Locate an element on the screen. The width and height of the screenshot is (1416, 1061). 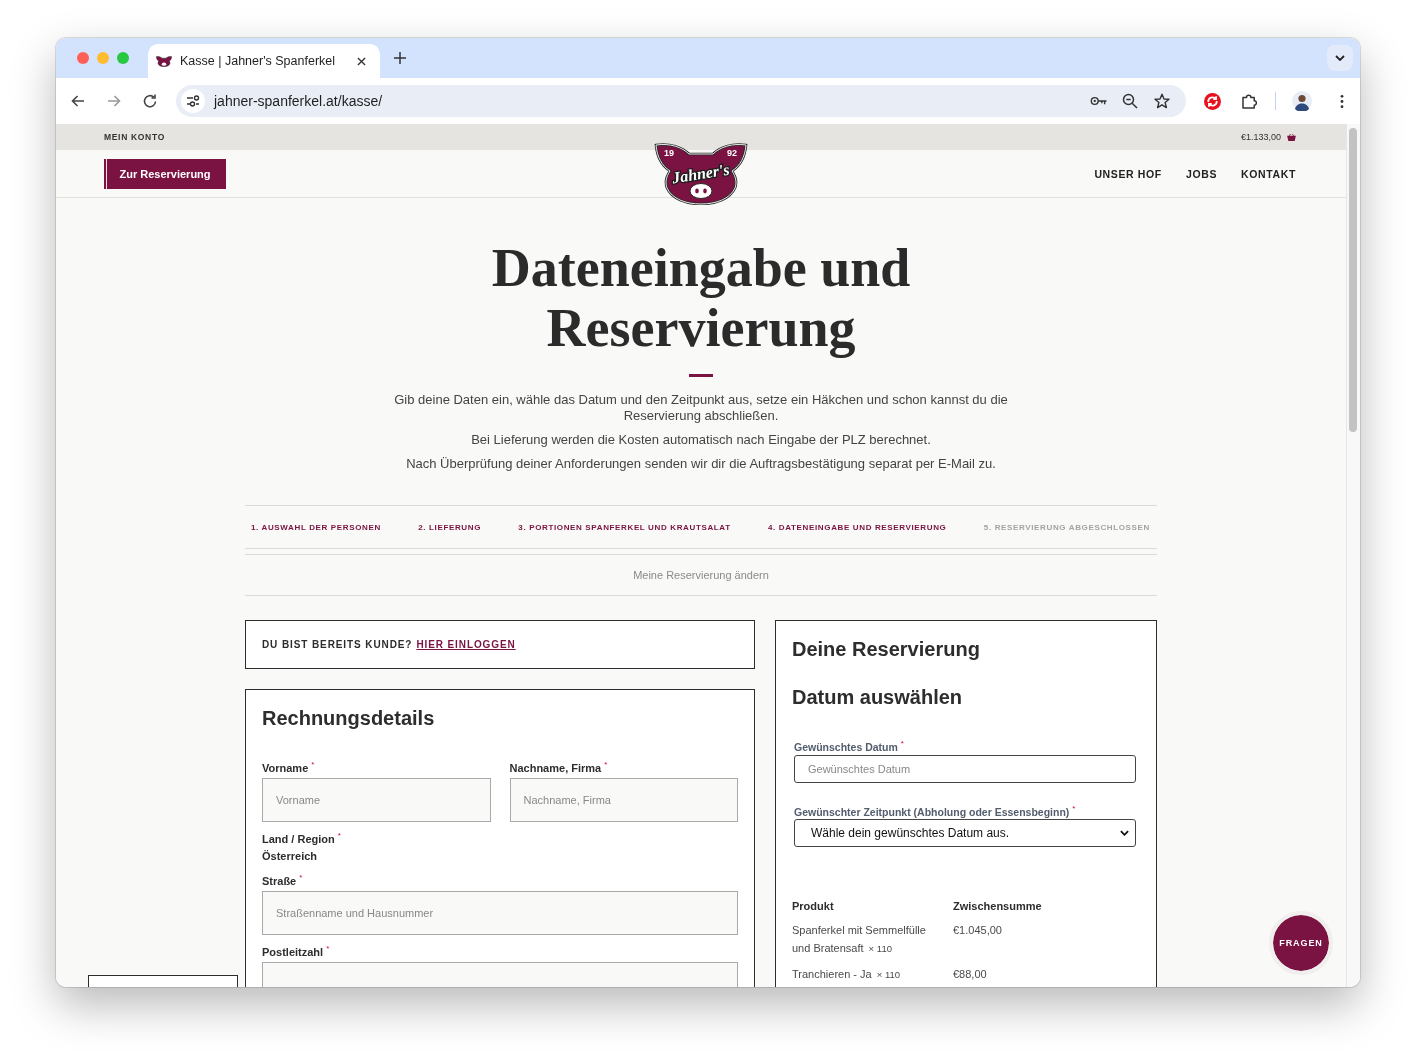
table-cell-text: €88,00 is located at coordinates (970, 974).